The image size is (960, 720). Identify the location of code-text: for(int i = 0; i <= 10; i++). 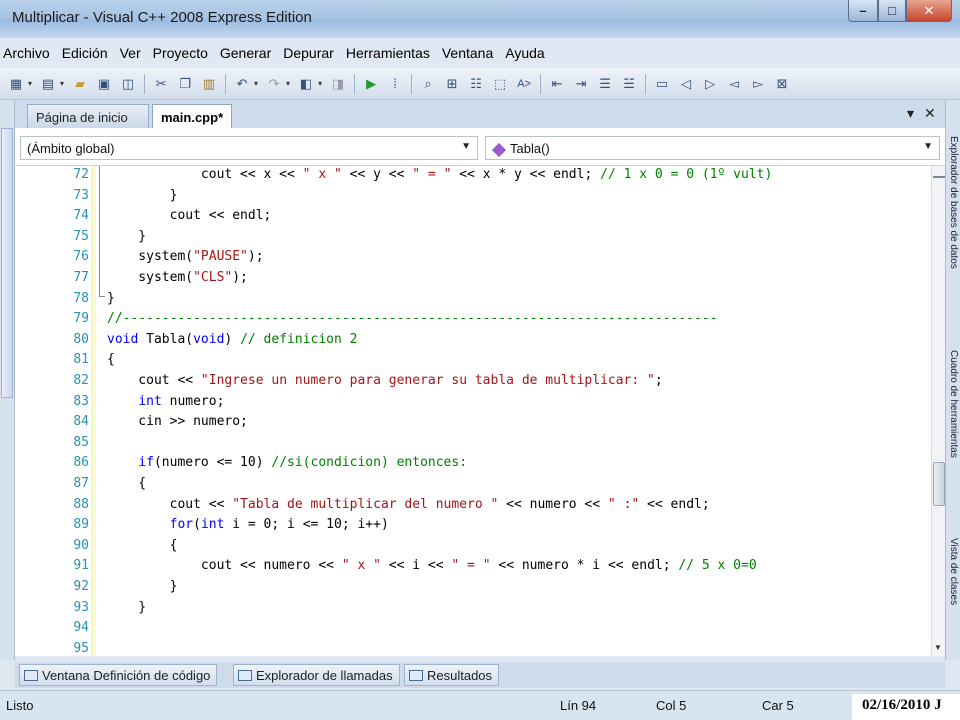
(248, 524).